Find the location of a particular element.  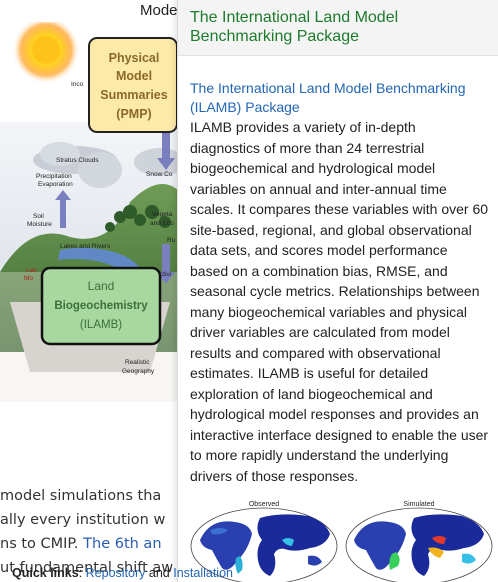

label-mo: Mo is located at coordinates (28, 278).